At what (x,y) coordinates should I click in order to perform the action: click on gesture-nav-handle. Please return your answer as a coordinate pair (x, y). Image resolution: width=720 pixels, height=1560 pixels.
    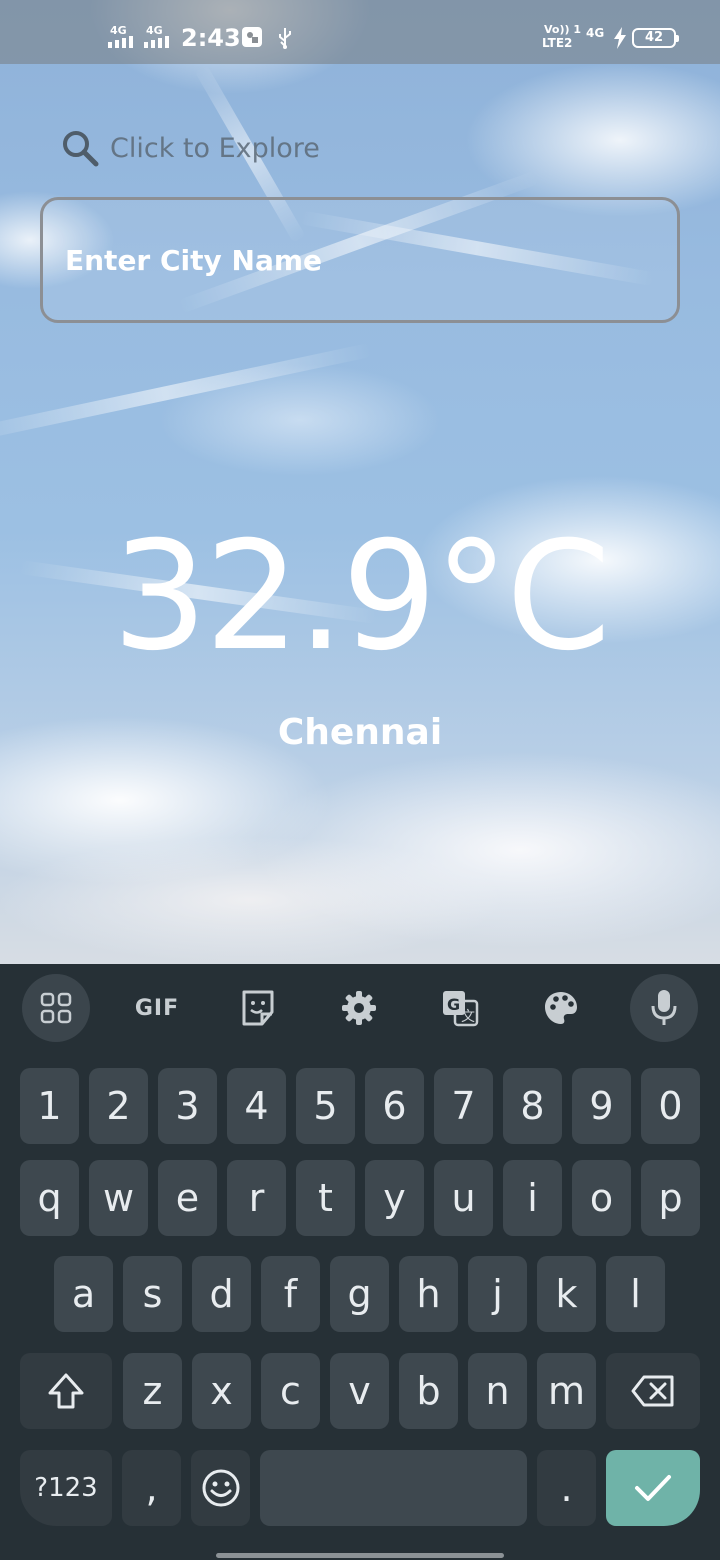
    Looking at the image, I should click on (360, 1555).